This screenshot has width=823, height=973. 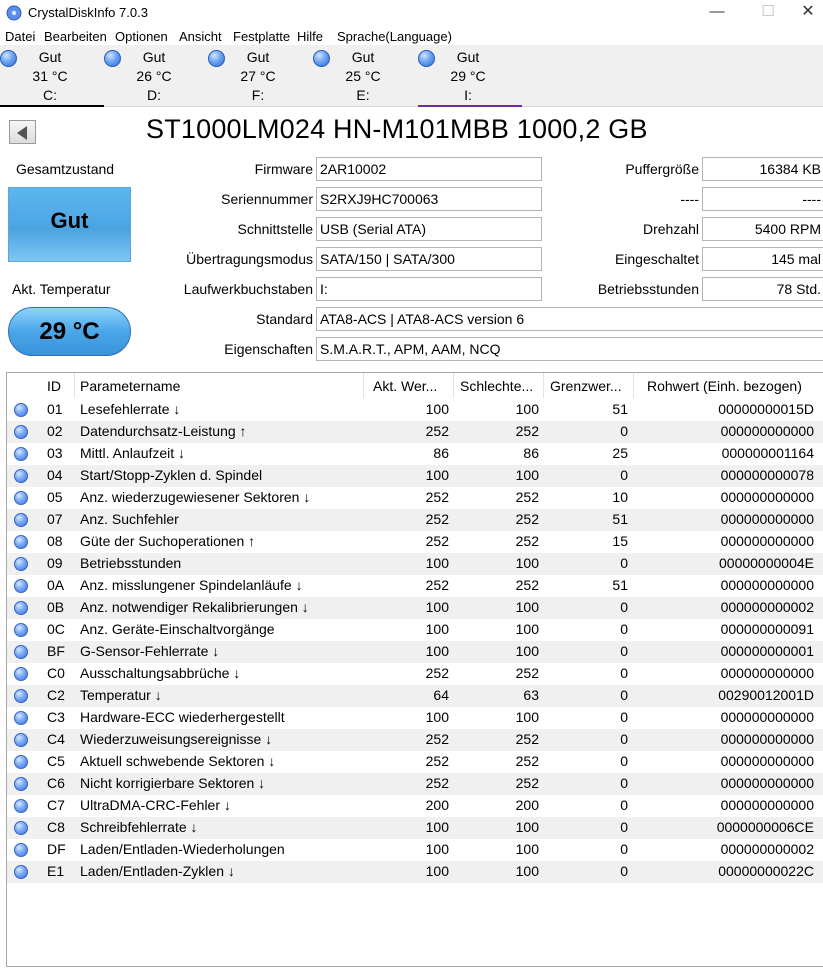 I want to click on menu-hilfe: Hilfe, so click(x=310, y=36).